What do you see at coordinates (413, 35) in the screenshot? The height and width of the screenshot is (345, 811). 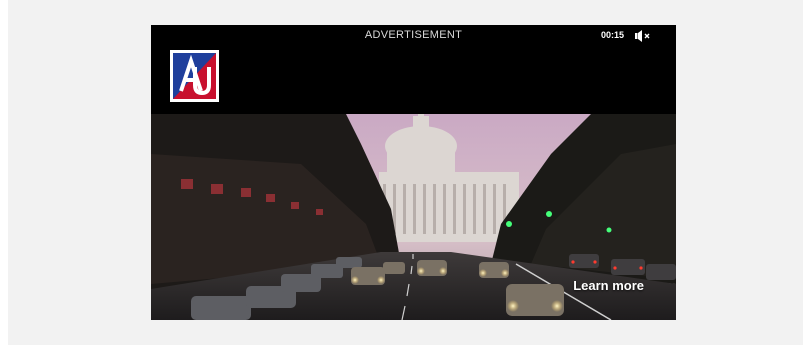 I see `advertisement-label: ADVERTISEMENT` at bounding box center [413, 35].